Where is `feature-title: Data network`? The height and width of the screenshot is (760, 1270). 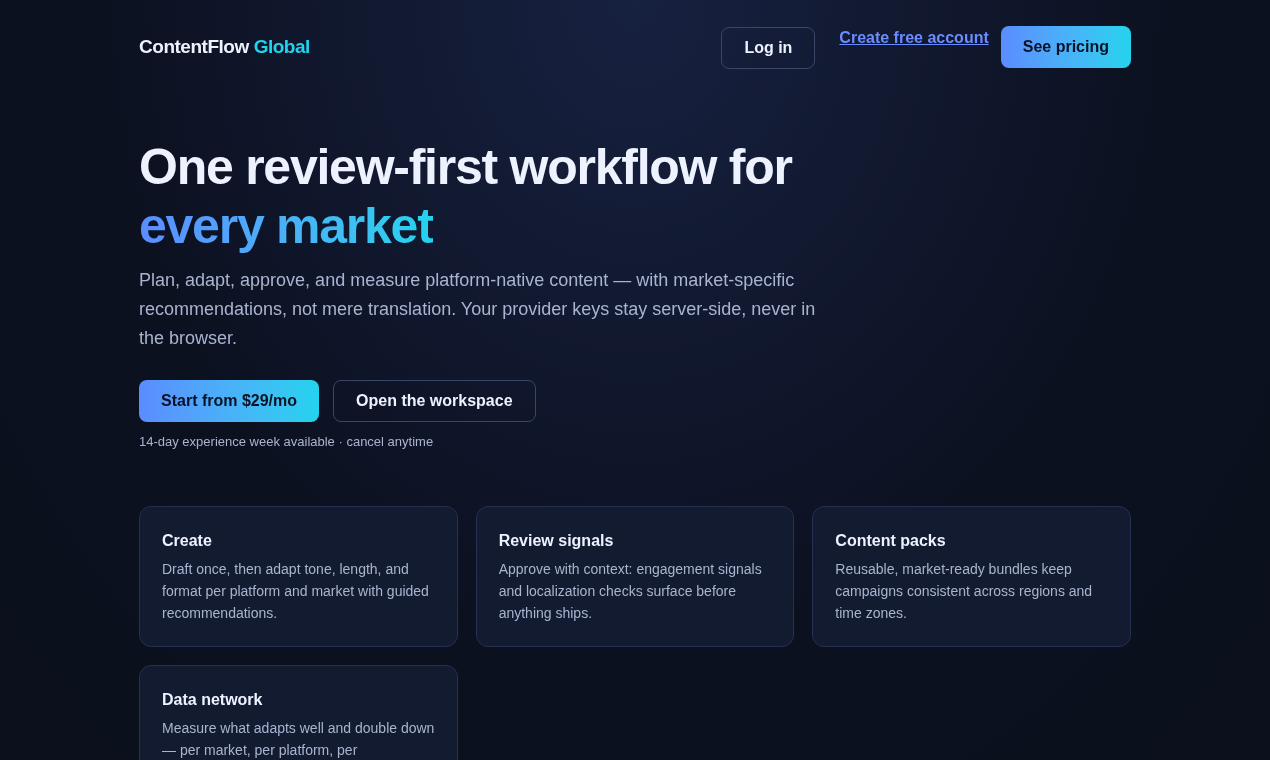 feature-title: Data network is located at coordinates (213, 699).